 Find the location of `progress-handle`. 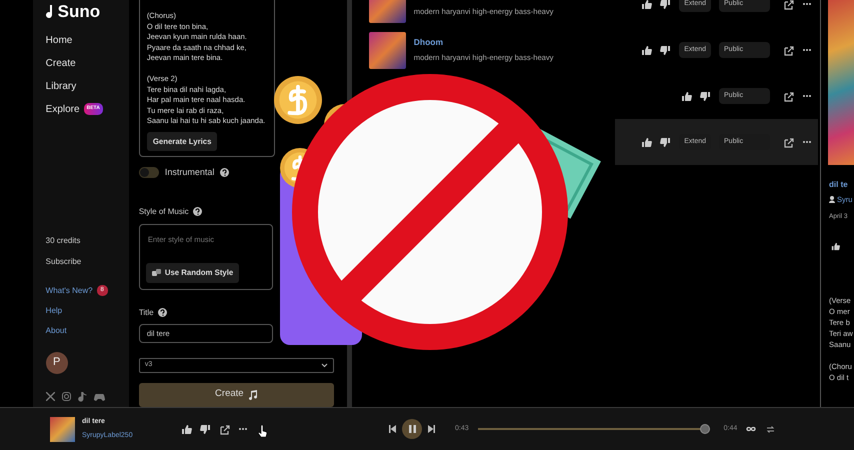

progress-handle is located at coordinates (705, 429).